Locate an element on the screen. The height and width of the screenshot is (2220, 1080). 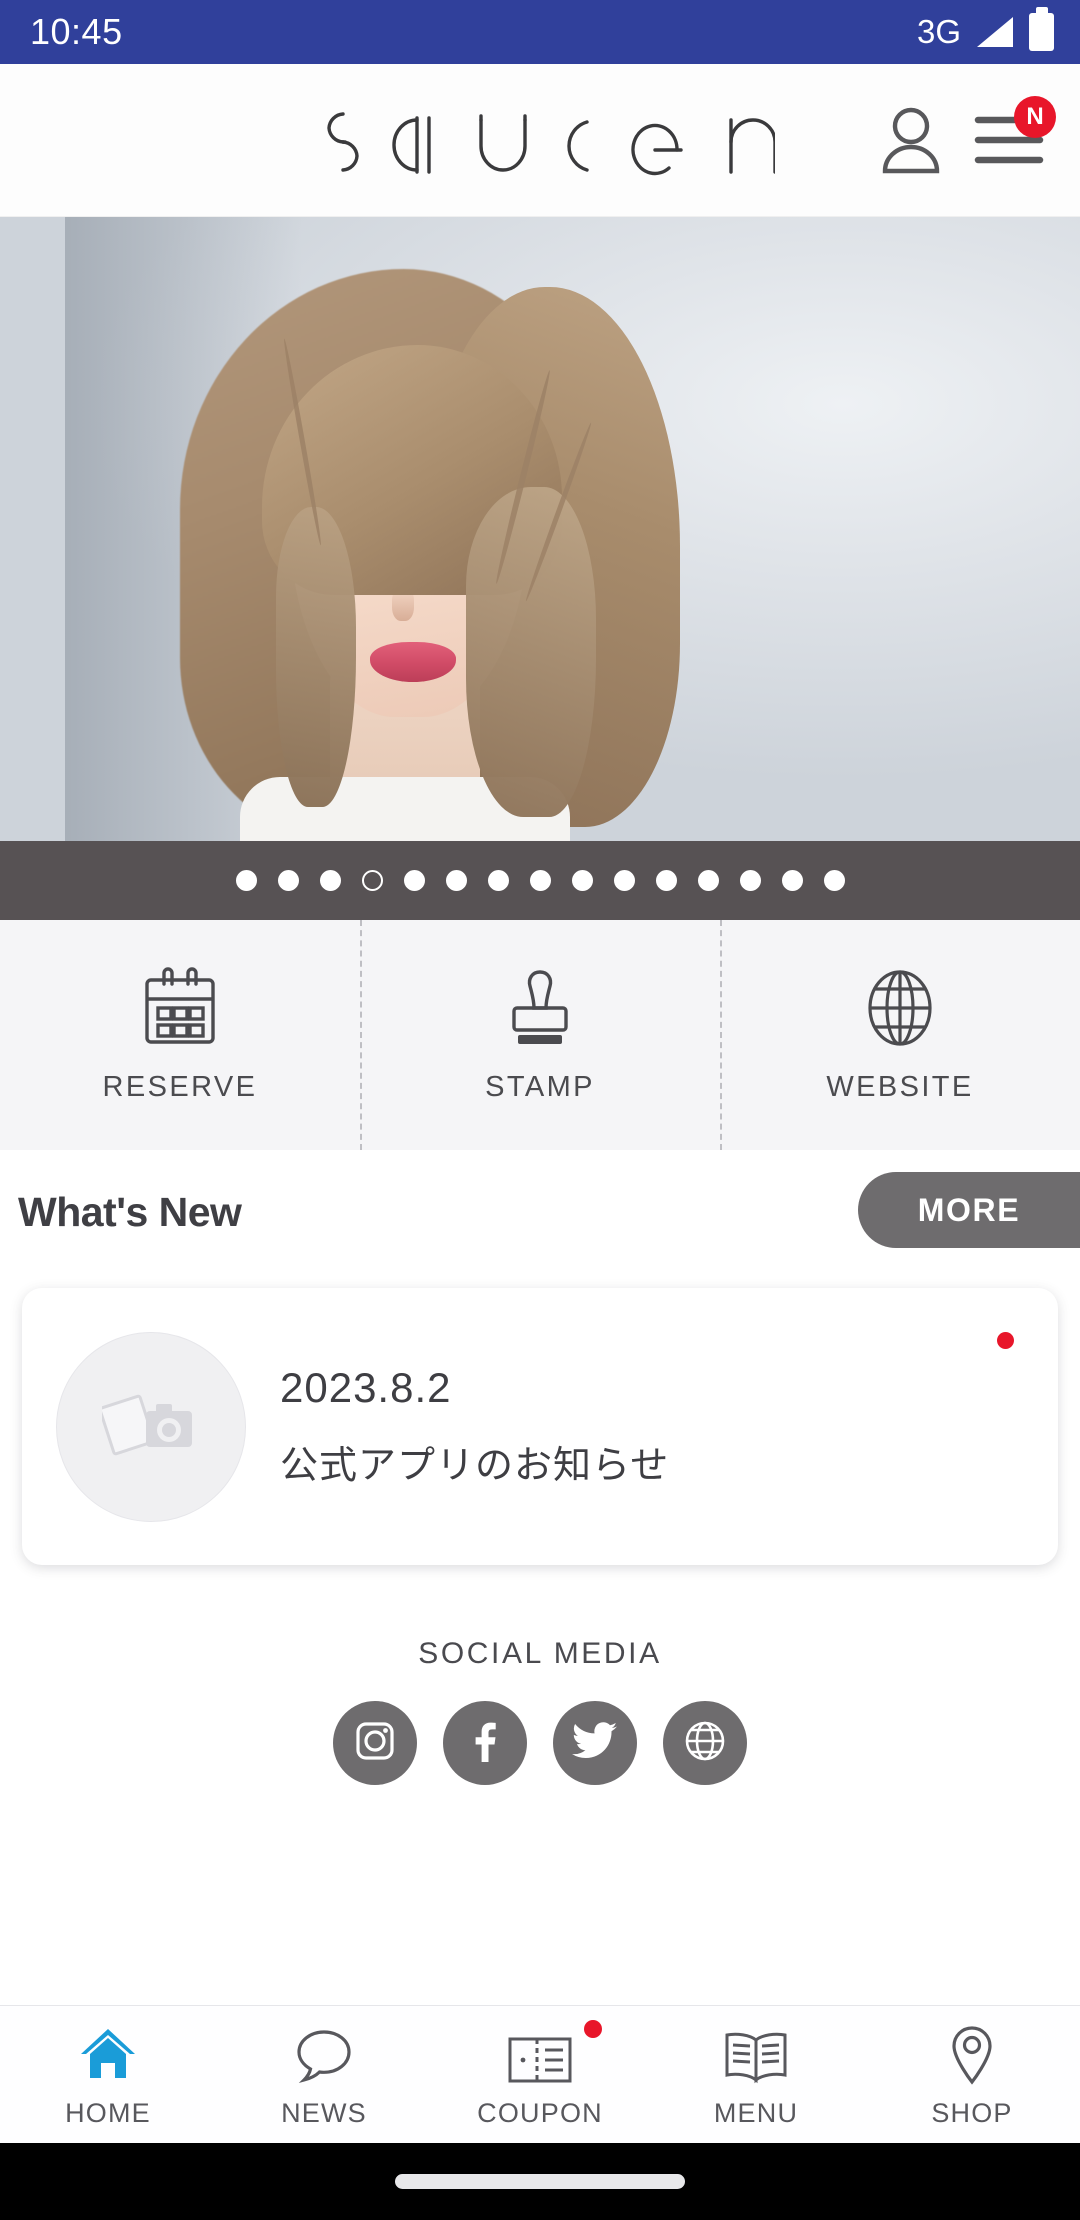
news-item-title: 公式アプリのお知らせ is located at coordinates (475, 1466).